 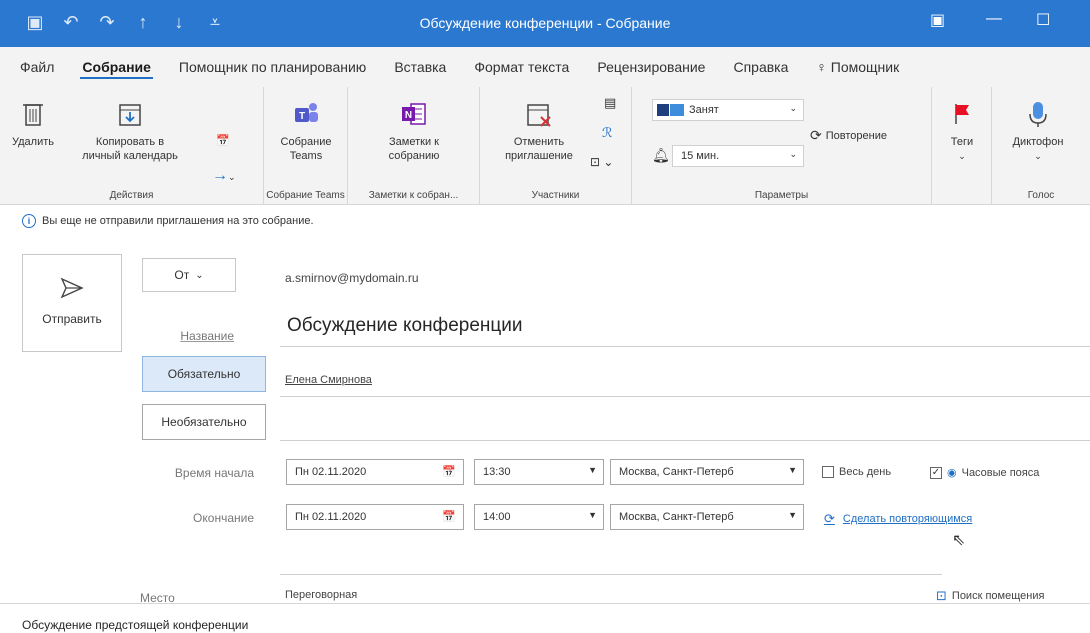 What do you see at coordinates (414, 142) in the screenshot?
I see `notes-label-line1: Заметки к` at bounding box center [414, 142].